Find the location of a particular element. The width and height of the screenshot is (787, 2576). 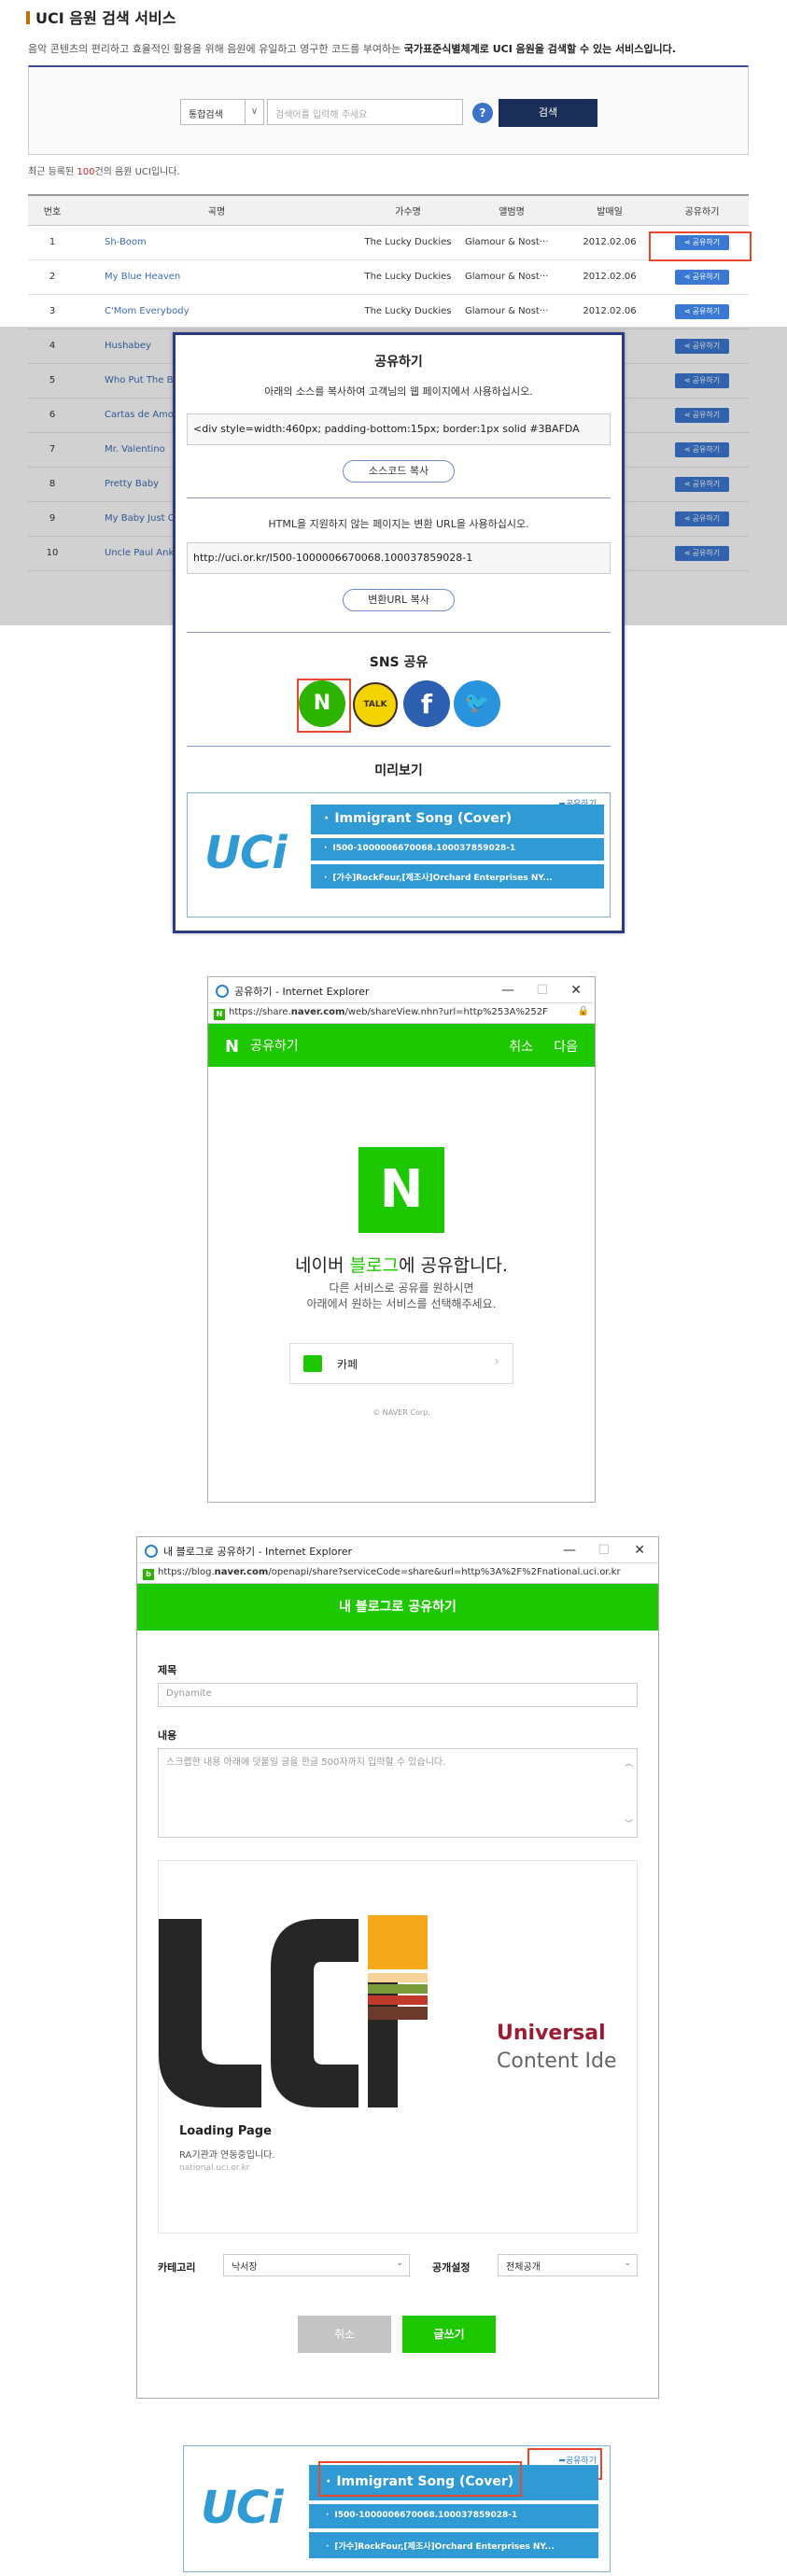

cancel-link: 취소 is located at coordinates (521, 1046).